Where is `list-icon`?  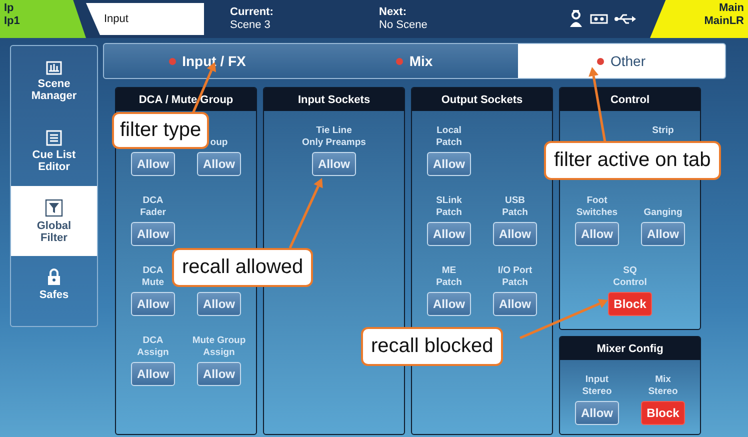
list-icon is located at coordinates (54, 138).